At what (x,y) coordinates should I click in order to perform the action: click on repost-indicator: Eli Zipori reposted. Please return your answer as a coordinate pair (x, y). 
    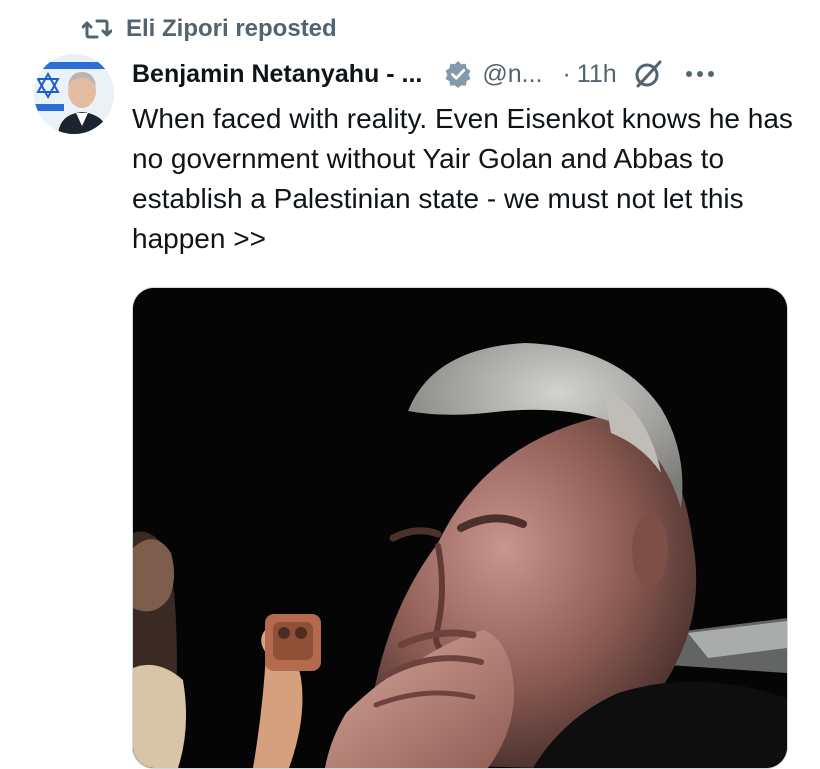
    Looking at the image, I should click on (209, 29).